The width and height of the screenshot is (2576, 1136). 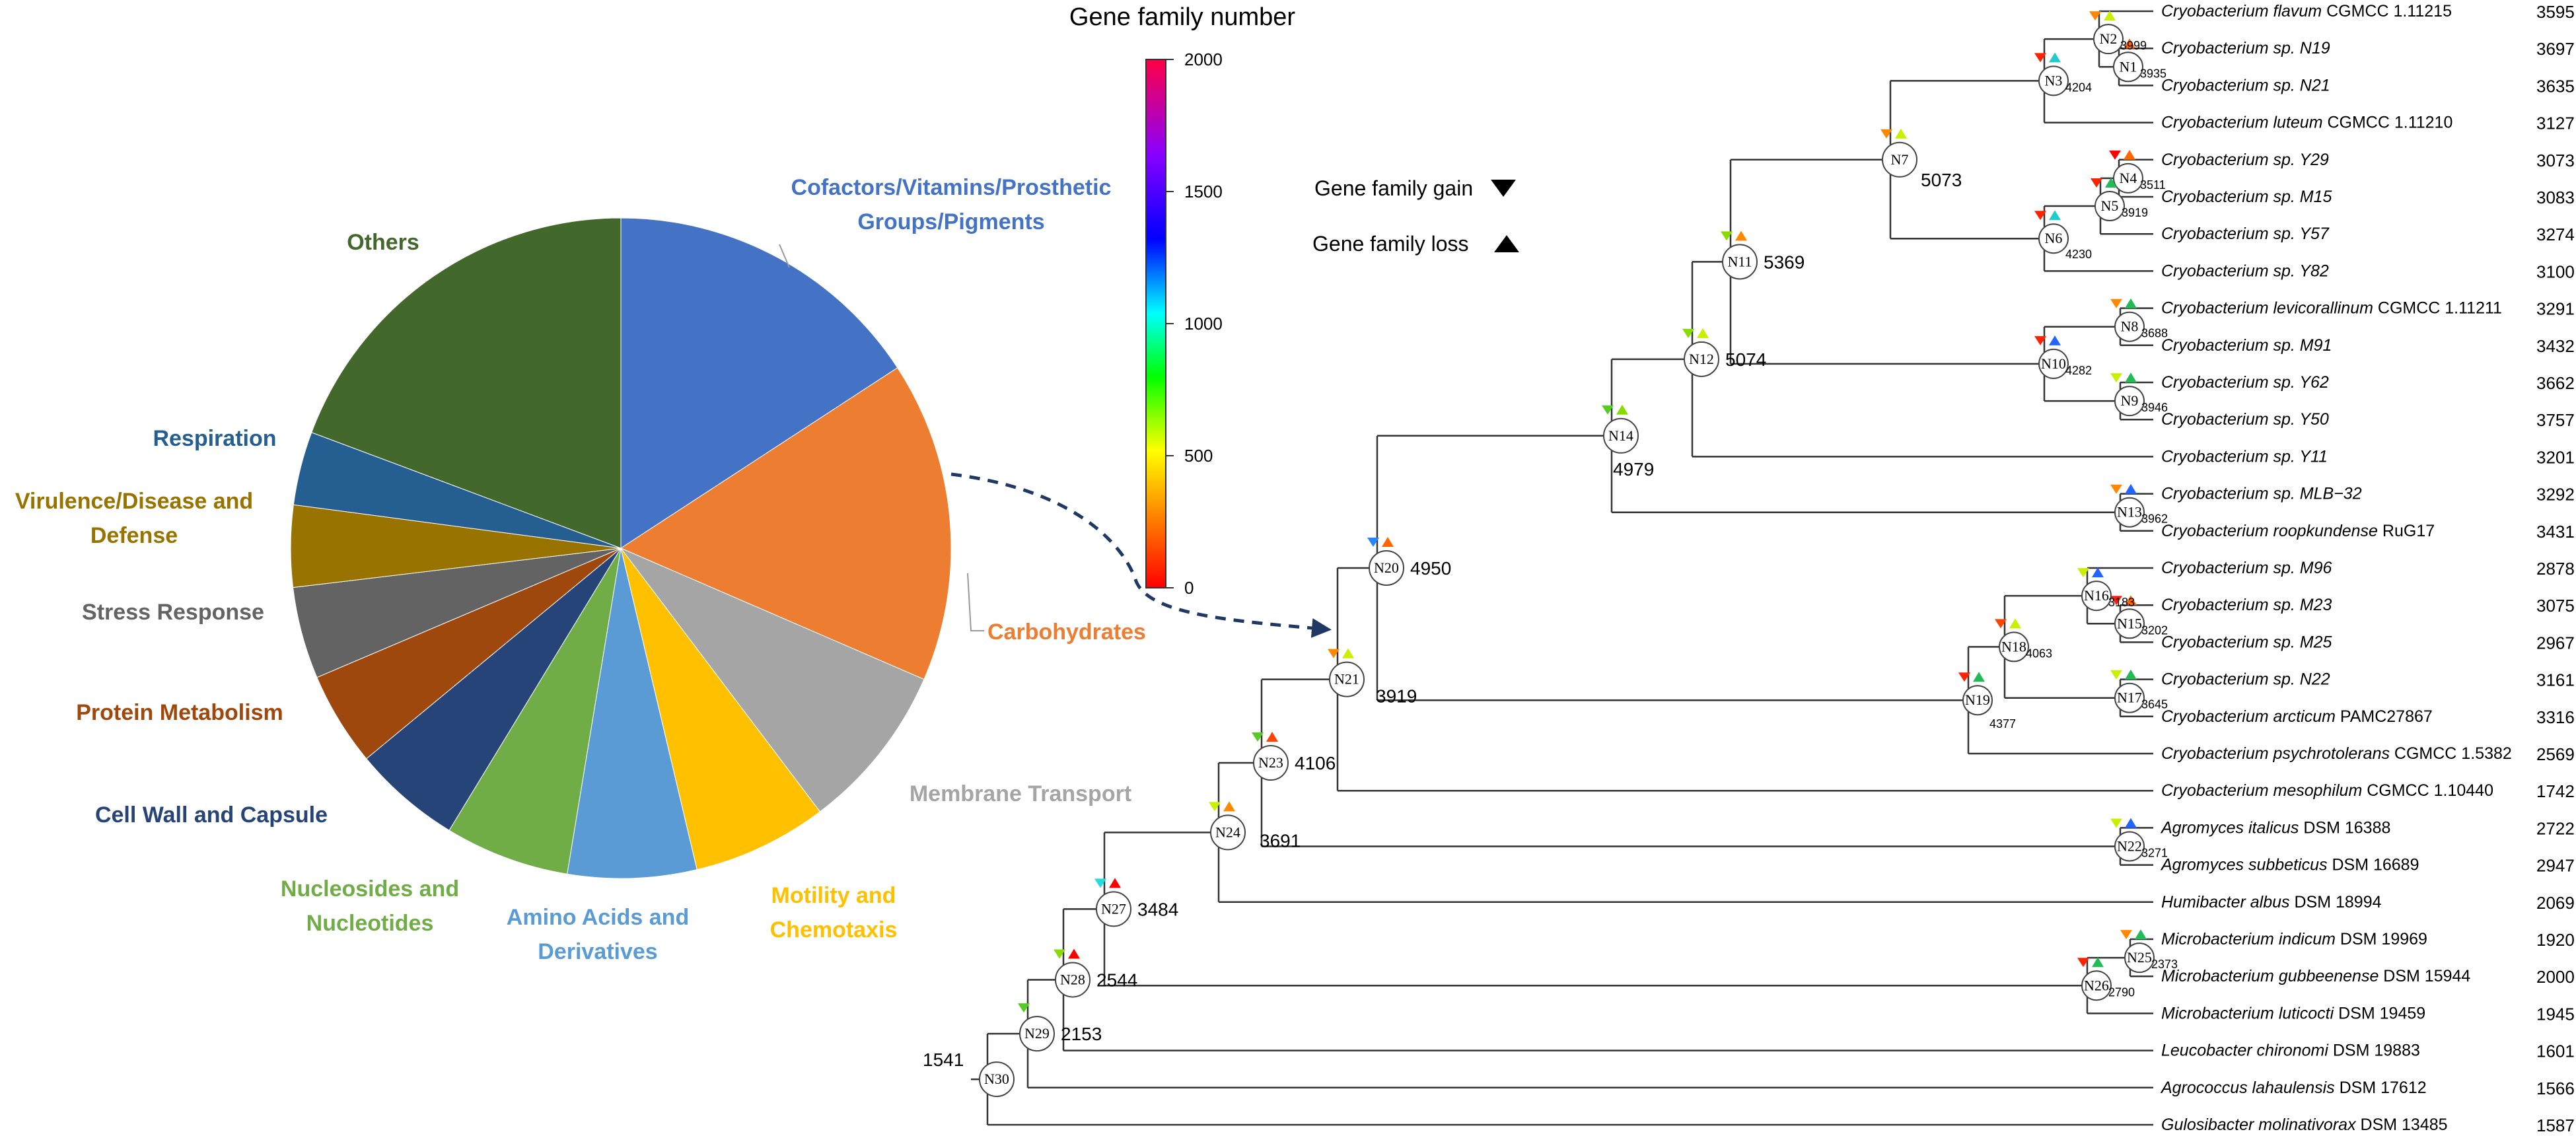 What do you see at coordinates (1157, 909) in the screenshot?
I see `tree-node-count: 3484` at bounding box center [1157, 909].